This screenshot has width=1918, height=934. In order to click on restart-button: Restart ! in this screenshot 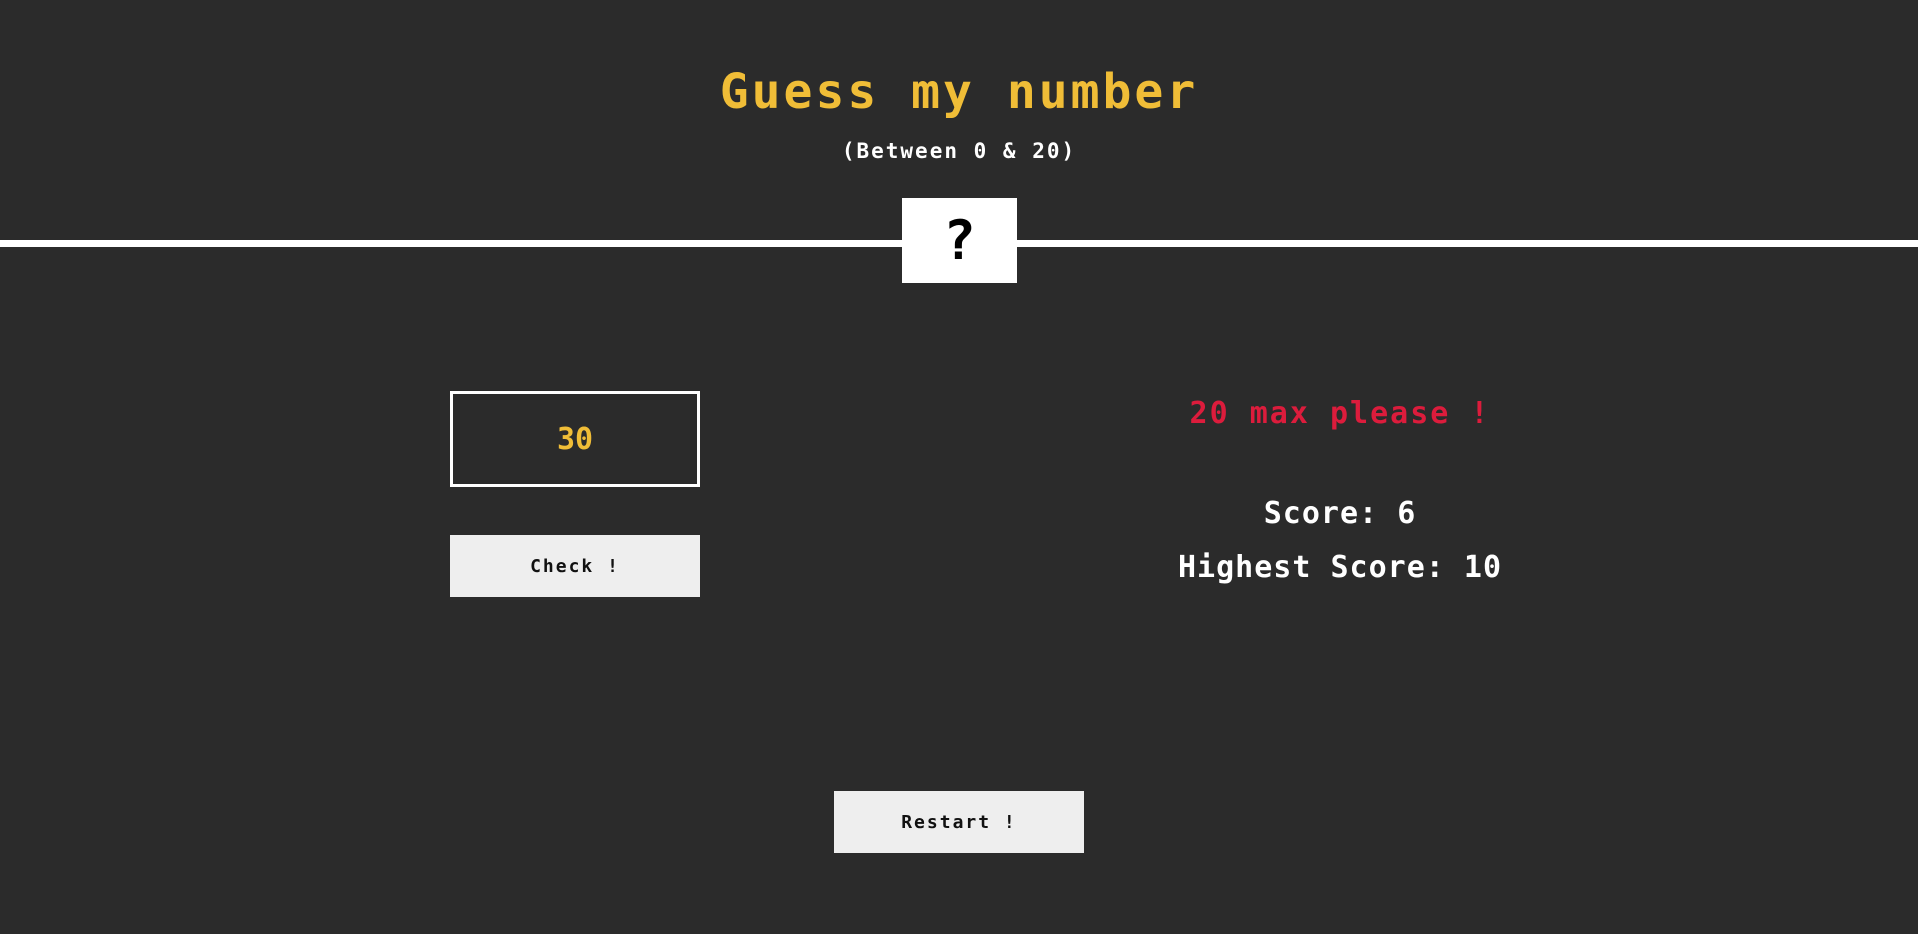, I will do `click(959, 822)`.